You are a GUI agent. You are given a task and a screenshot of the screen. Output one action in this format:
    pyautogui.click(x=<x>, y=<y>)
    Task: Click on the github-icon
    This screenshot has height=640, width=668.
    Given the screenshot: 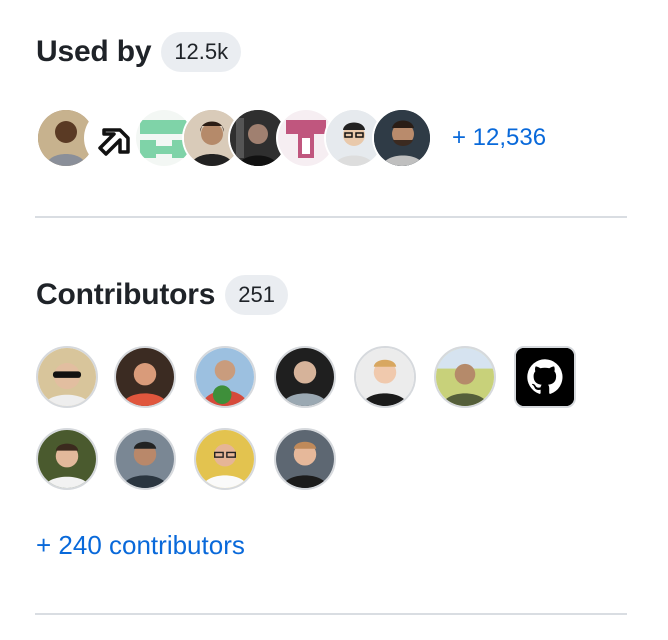 What is the action you would take?
    pyautogui.click(x=545, y=377)
    